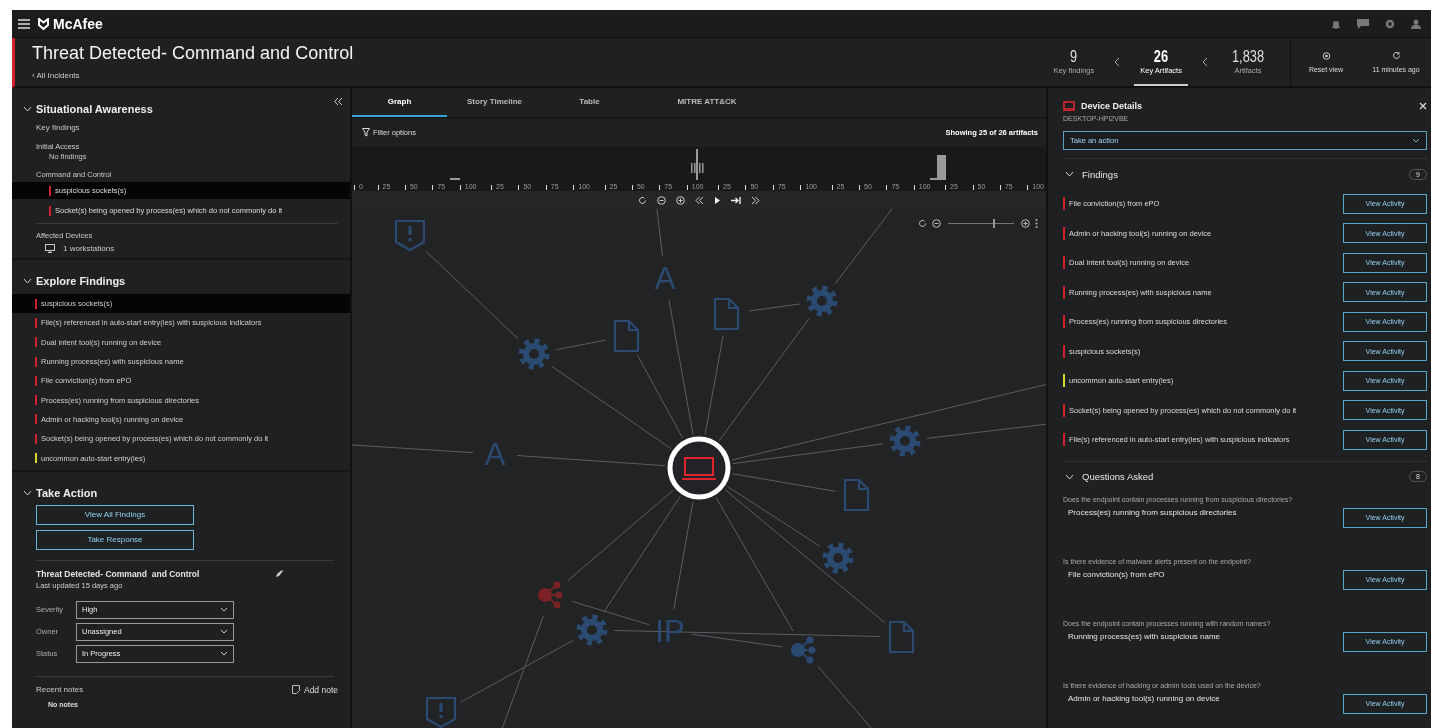  I want to click on fast-forward-icon, so click(755, 200).